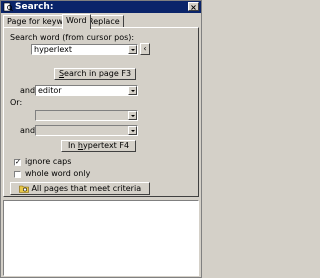 This screenshot has width=320, height=278. What do you see at coordinates (53, 49) in the screenshot?
I see `search-word-value: hyperlext` at bounding box center [53, 49].